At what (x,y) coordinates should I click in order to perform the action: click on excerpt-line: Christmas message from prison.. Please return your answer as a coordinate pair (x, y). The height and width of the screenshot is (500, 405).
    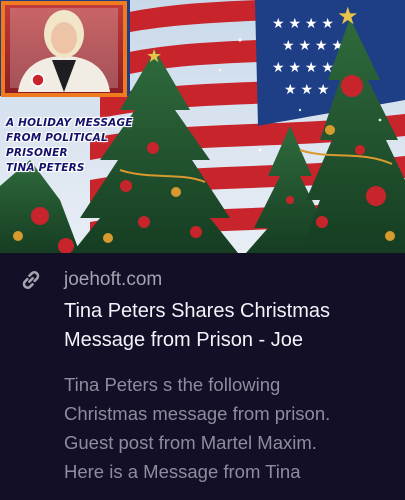
    Looking at the image, I should click on (197, 413).